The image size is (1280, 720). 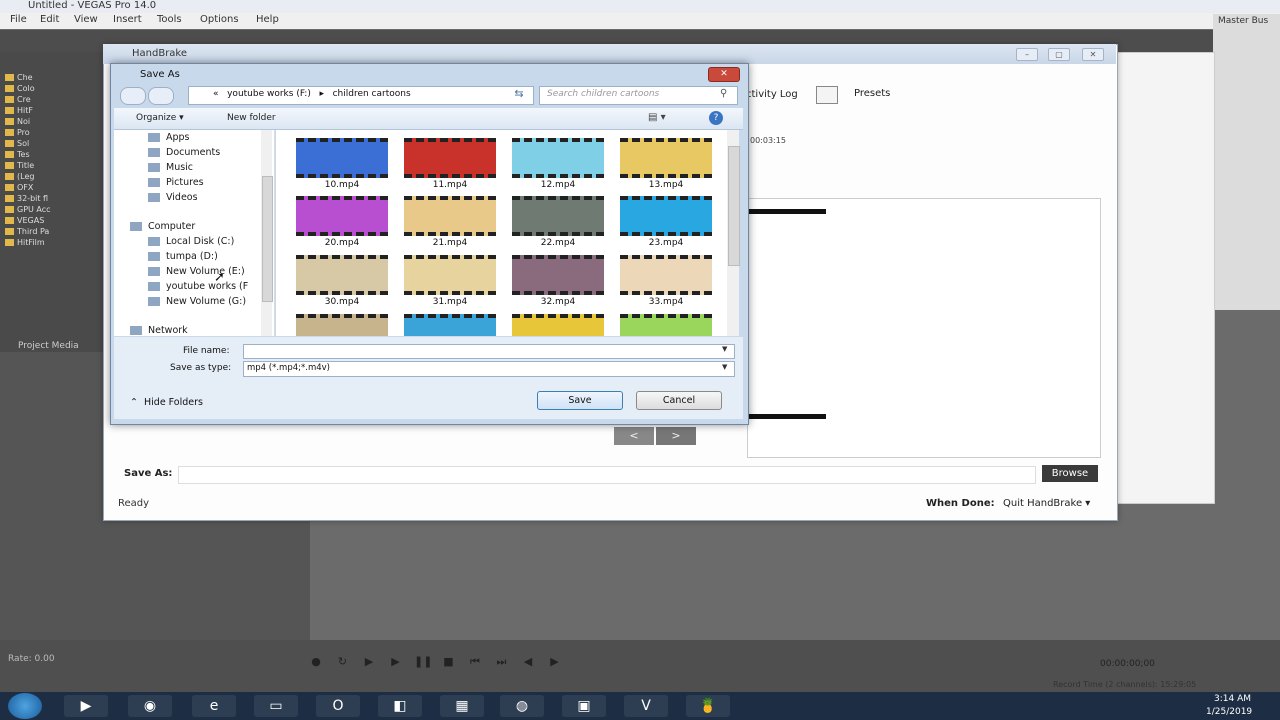 What do you see at coordinates (666, 302) in the screenshot?
I see `file-name-label: 33.mp4` at bounding box center [666, 302].